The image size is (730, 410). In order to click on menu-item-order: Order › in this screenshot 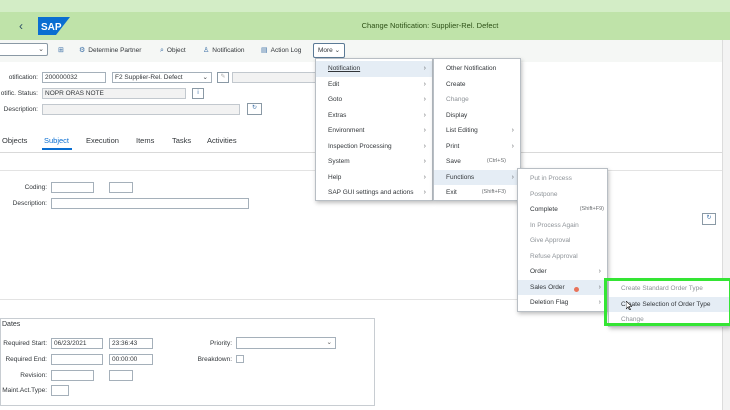, I will do `click(562, 272)`.